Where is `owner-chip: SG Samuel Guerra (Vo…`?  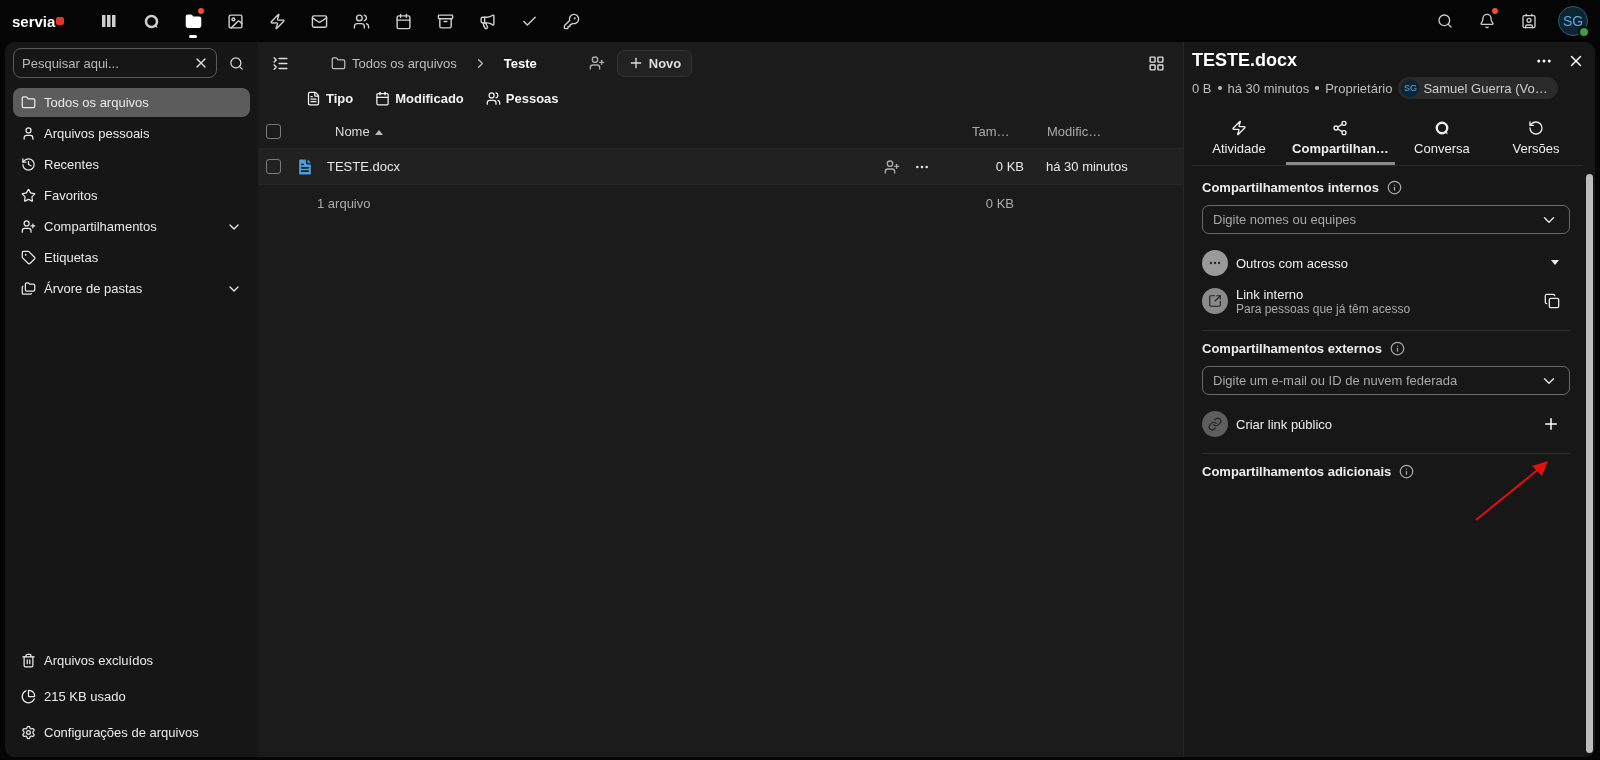 owner-chip: SG Samuel Guerra (Vo… is located at coordinates (1478, 88).